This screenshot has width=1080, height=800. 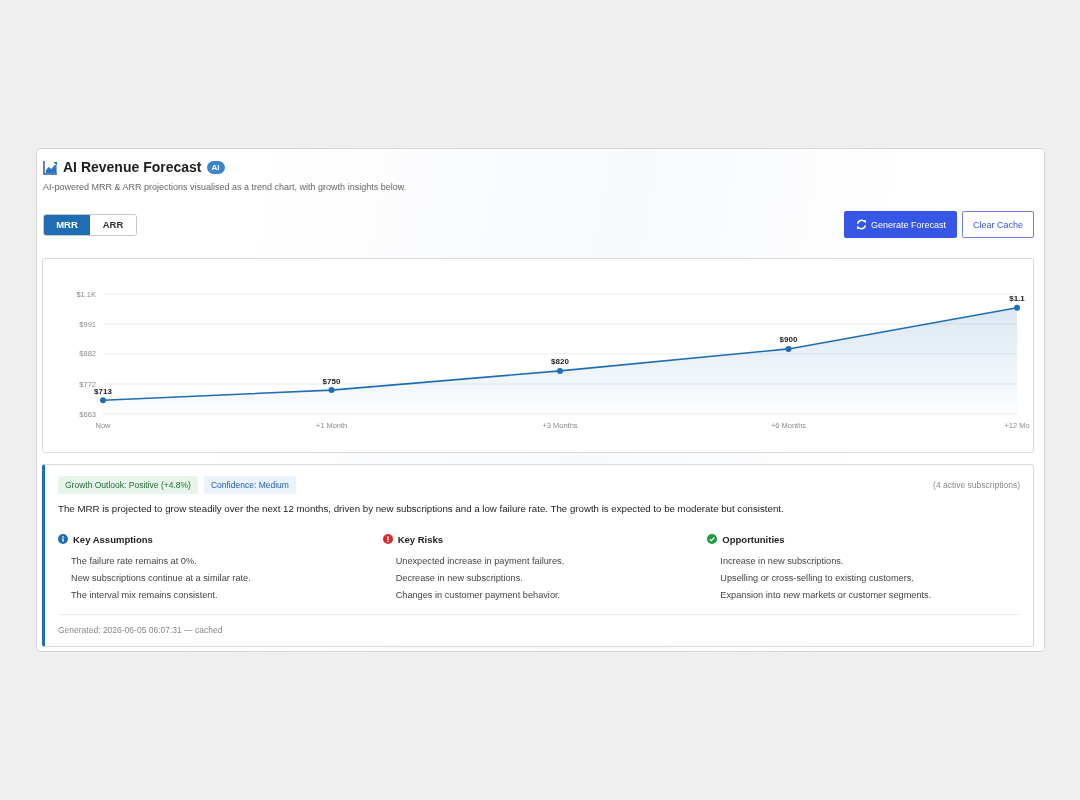 I want to click on opportunities-heading: Opportunities, so click(x=753, y=539).